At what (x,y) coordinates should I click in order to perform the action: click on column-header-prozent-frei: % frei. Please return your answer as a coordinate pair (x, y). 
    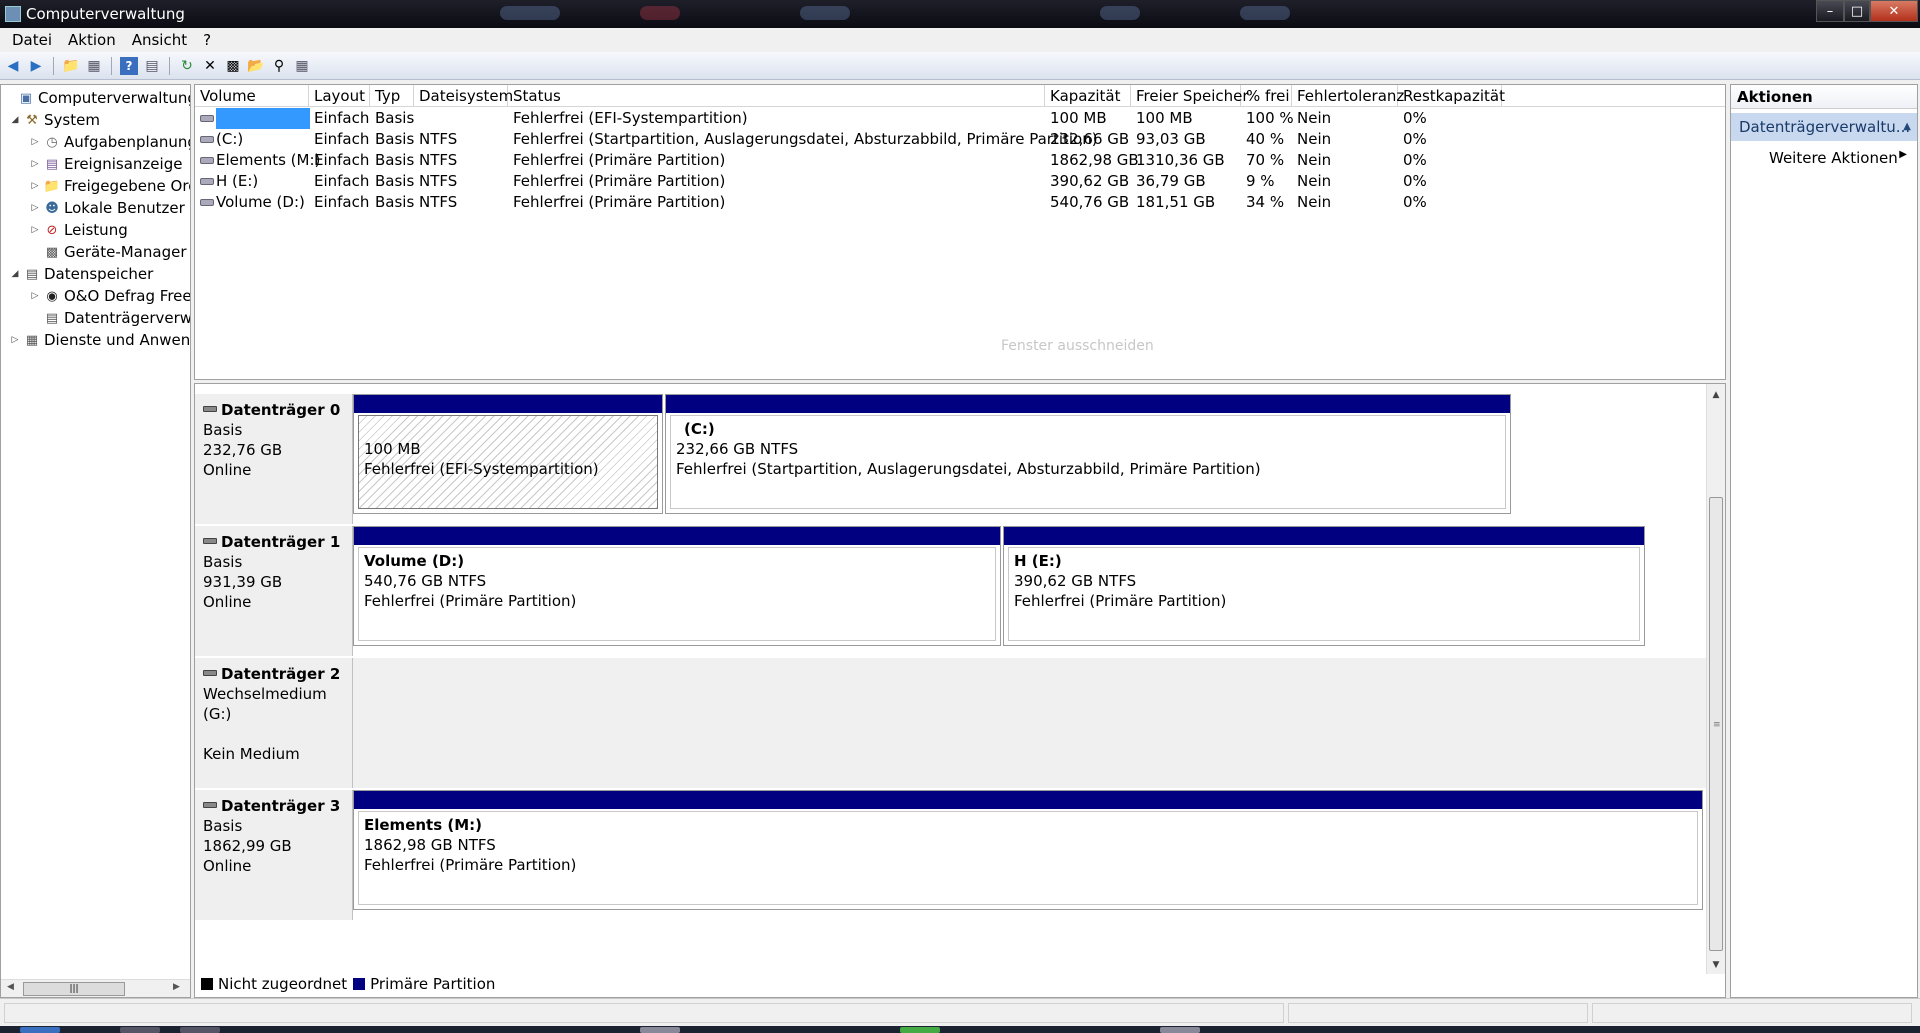
    Looking at the image, I should click on (1266, 96).